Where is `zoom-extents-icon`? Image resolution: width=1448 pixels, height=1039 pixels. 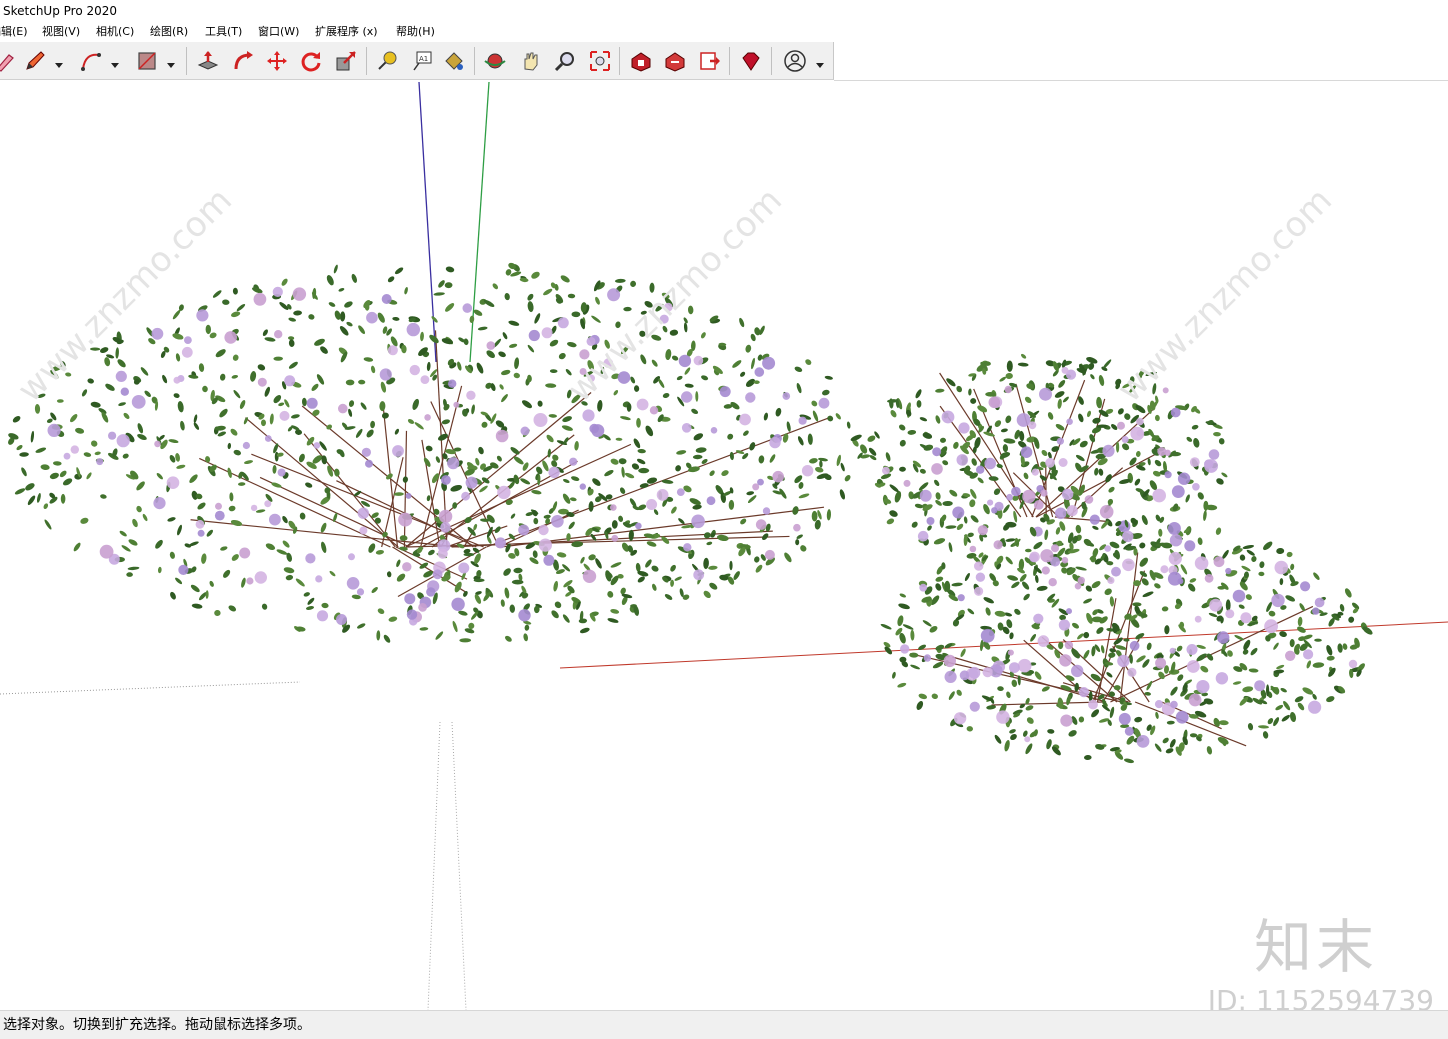
zoom-extents-icon is located at coordinates (600, 61).